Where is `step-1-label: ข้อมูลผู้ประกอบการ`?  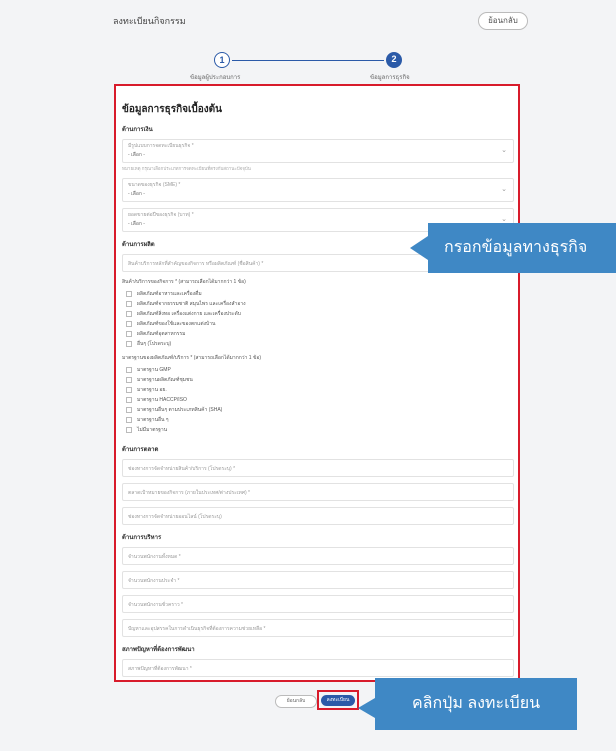
step-1-label: ข้อมูลผู้ประกอบการ is located at coordinates (215, 78).